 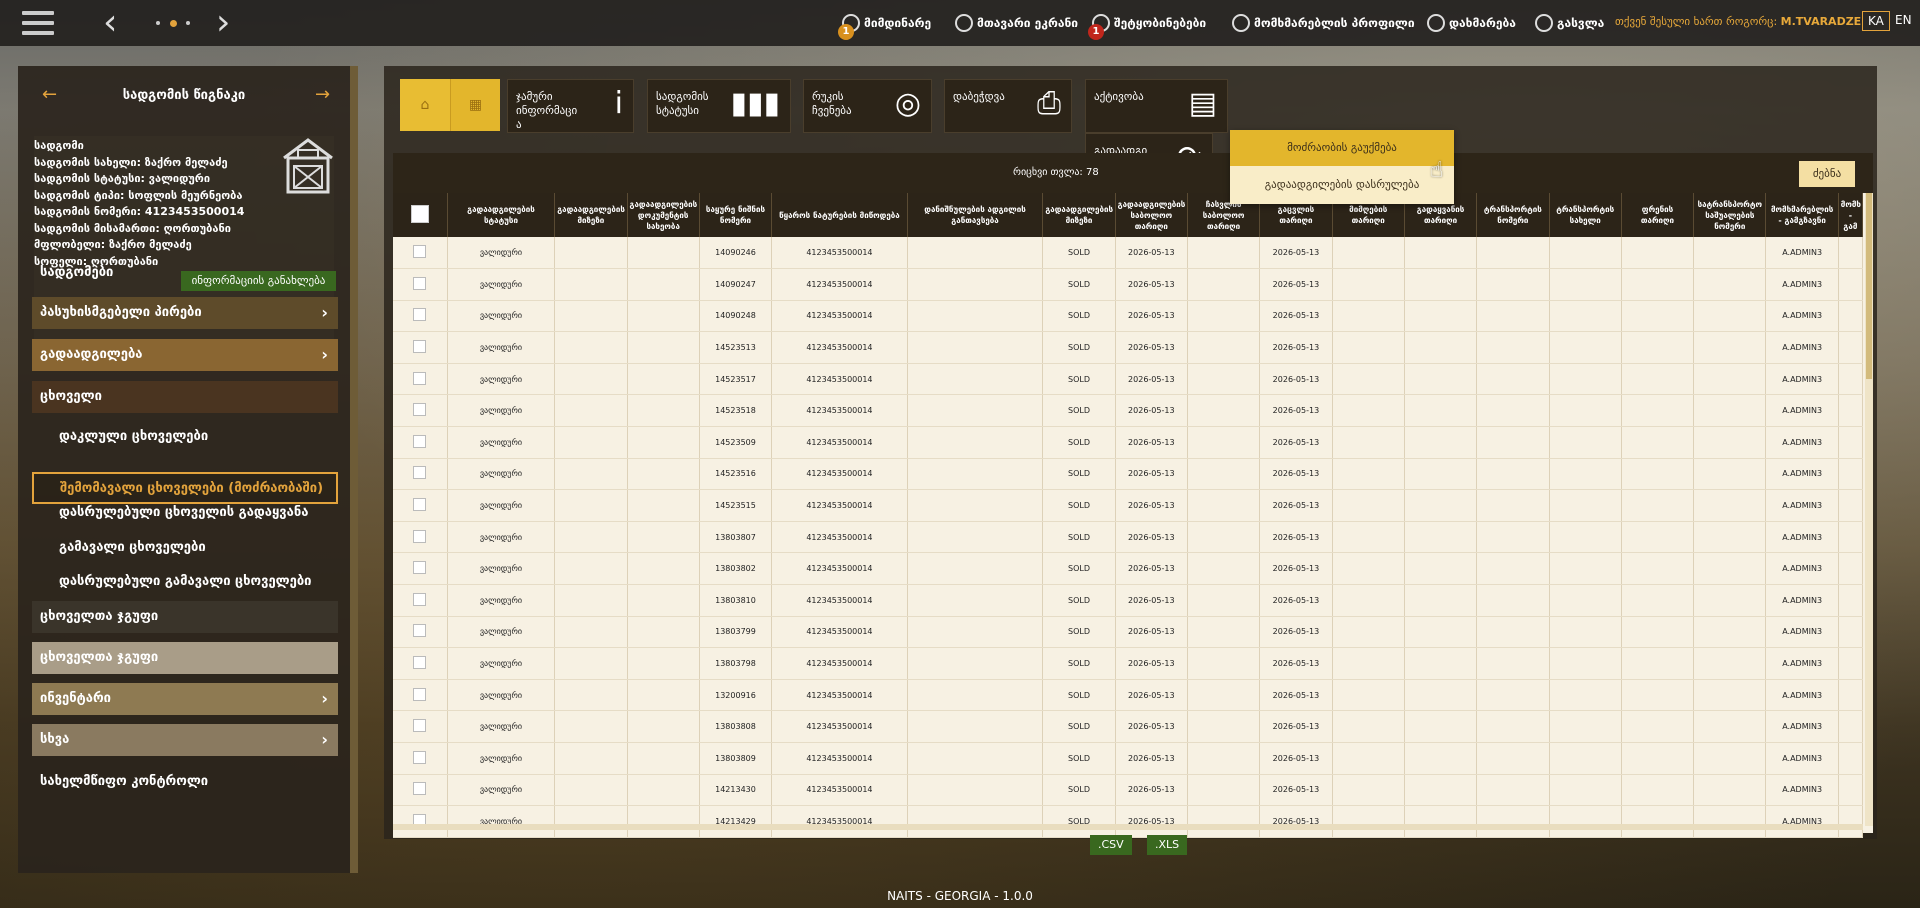 I want to click on export-xls-button: .XLS, so click(x=1167, y=845).